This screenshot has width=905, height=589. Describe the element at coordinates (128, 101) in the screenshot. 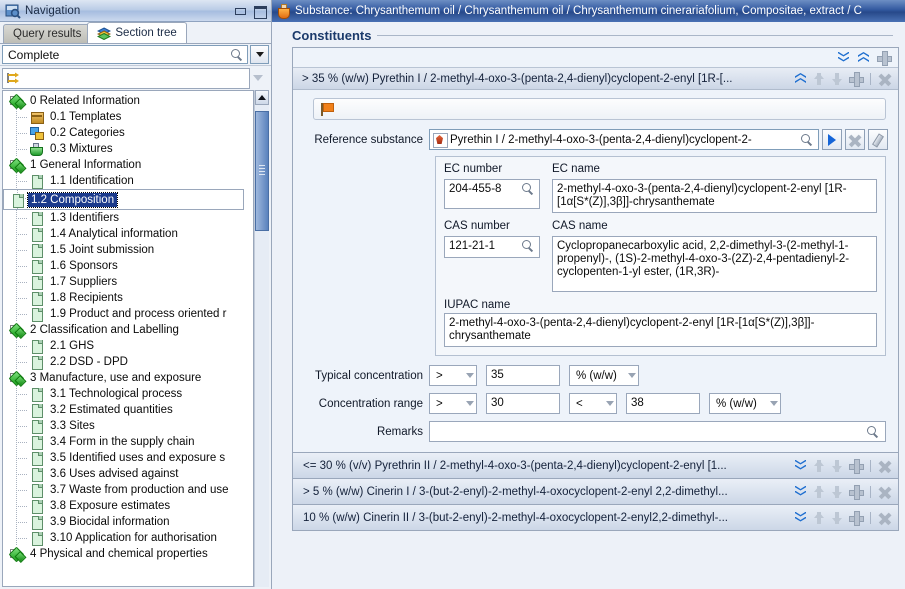

I see `tree-item: 0 Related Information` at that location.